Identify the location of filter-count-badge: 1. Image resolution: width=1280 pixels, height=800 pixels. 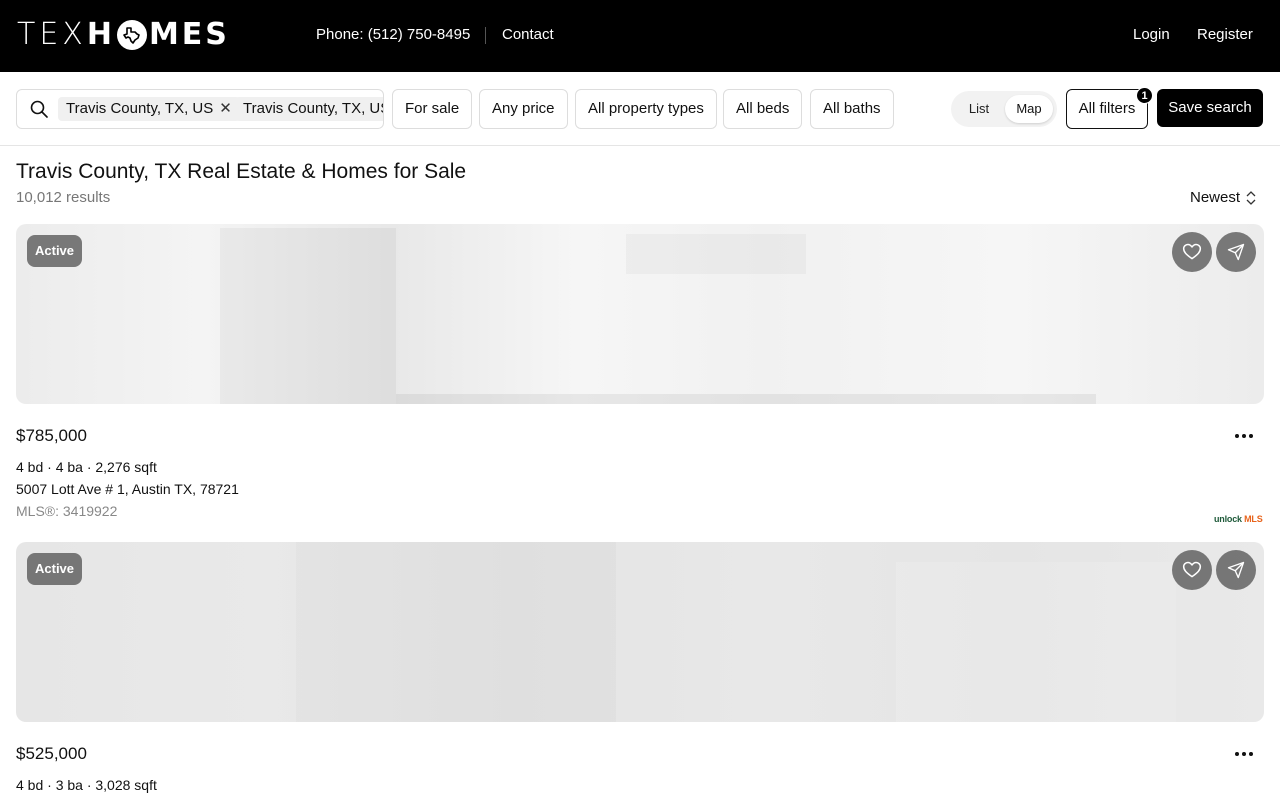
(1144, 95).